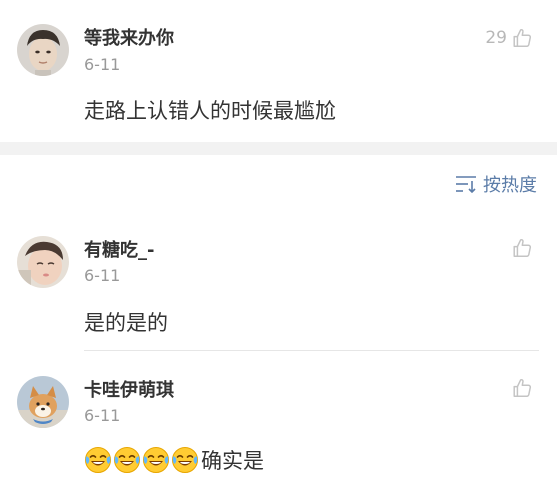 This screenshot has width=557, height=485. I want to click on sort-label: 按热度, so click(510, 185).